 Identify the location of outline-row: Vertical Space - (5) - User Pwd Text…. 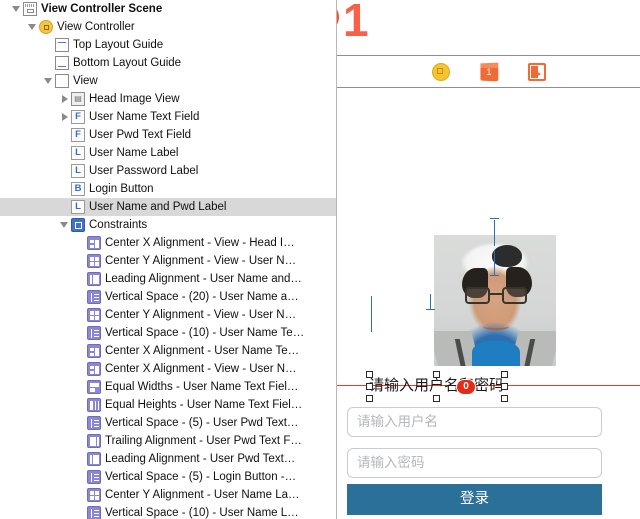
(168, 423).